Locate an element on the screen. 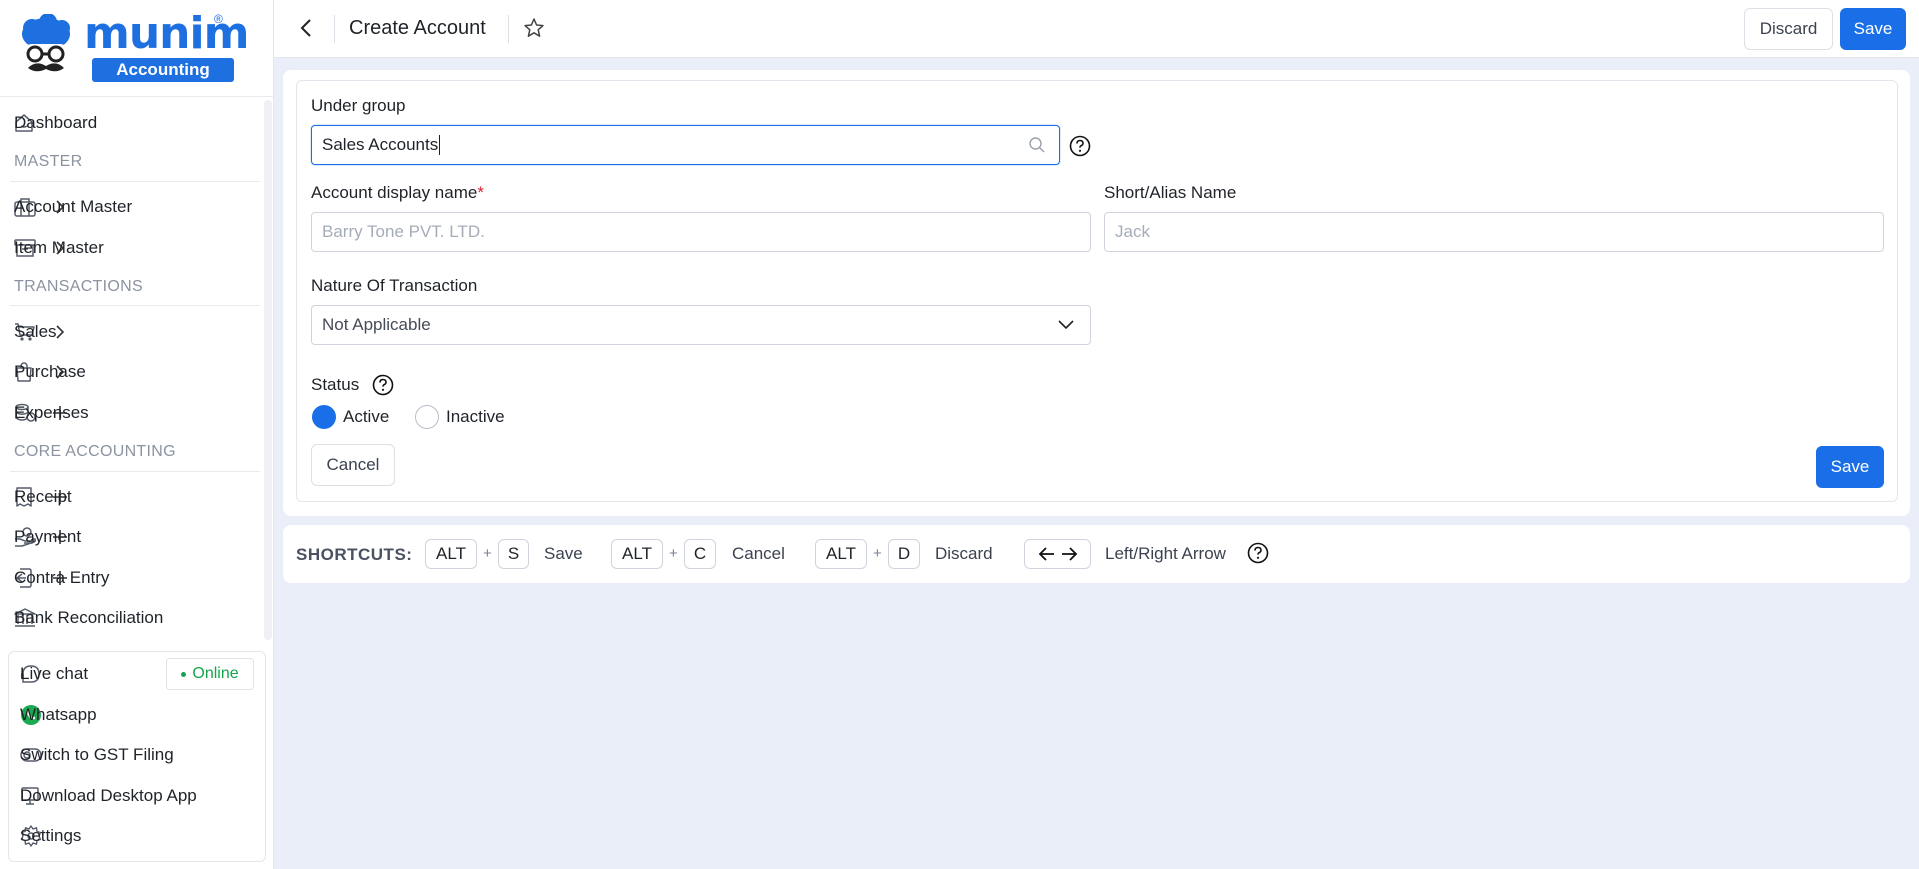 This screenshot has height=869, width=1919. sidebar-item-live-chat: Live chat is located at coordinates (90, 674).